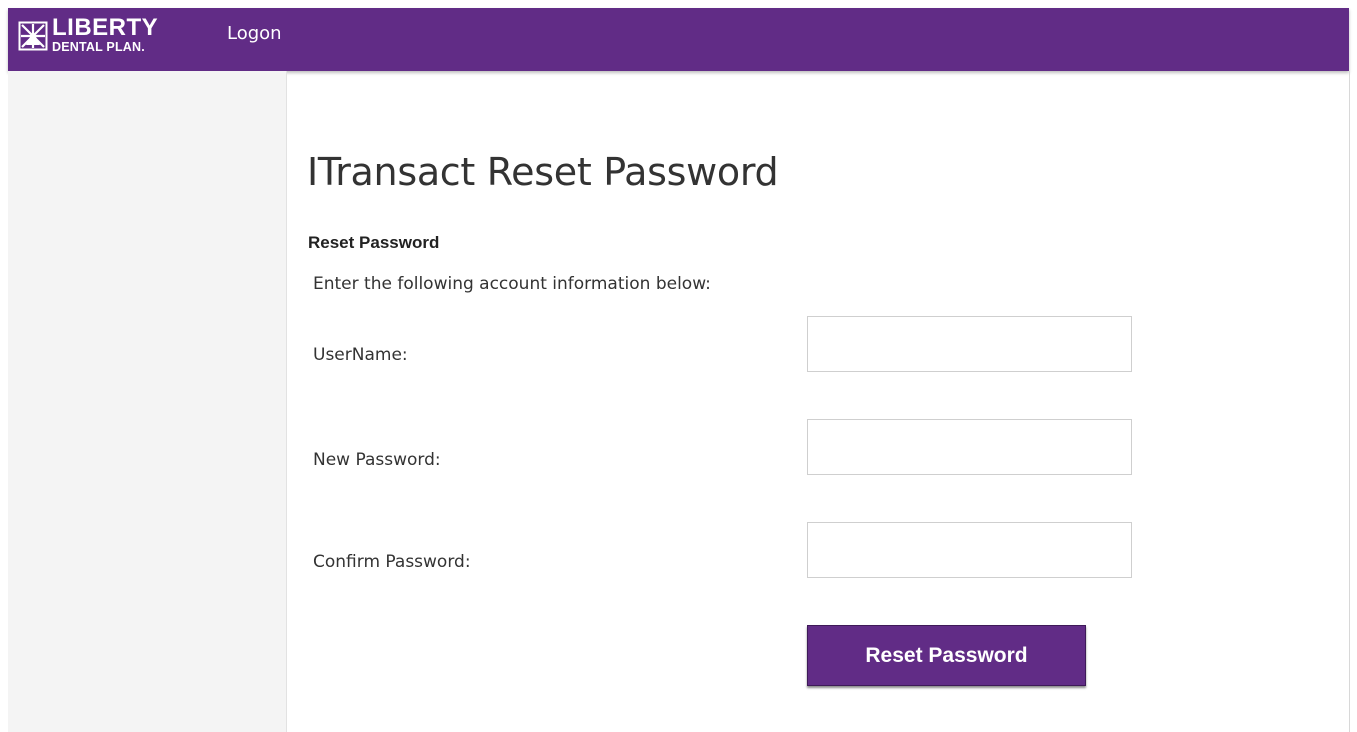 The height and width of the screenshot is (732, 1357). I want to click on brand-logo: LIBERTY DENTAL PLAN., so click(88, 36).